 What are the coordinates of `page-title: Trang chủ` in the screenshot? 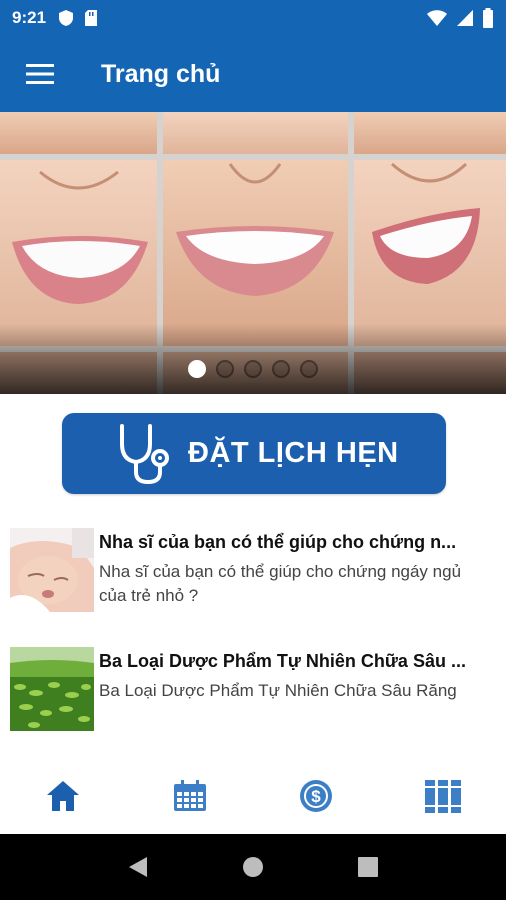 It's located at (161, 73).